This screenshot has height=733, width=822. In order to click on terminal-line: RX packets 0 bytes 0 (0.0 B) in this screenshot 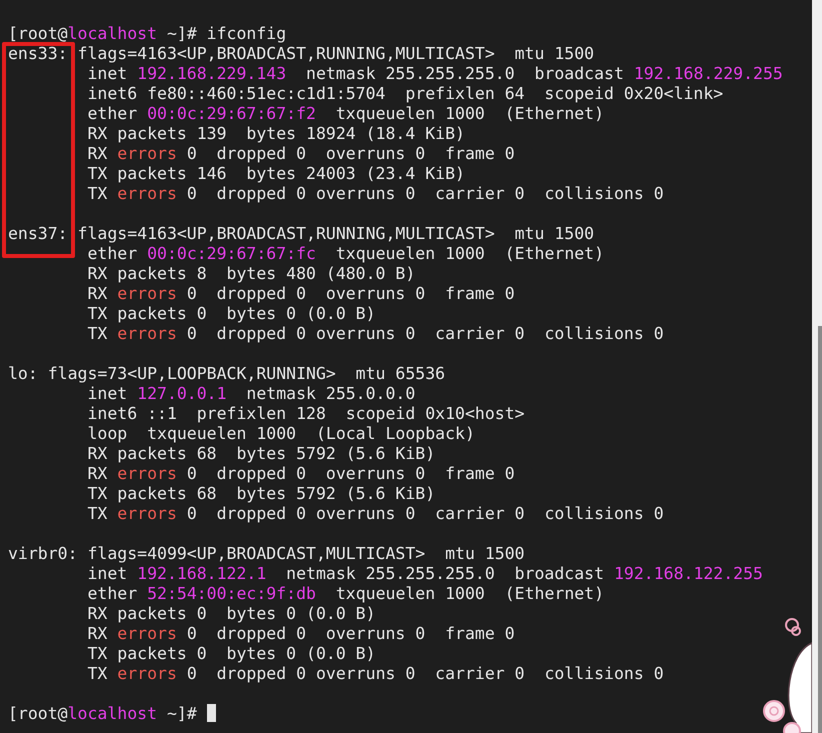, I will do `click(231, 614)`.